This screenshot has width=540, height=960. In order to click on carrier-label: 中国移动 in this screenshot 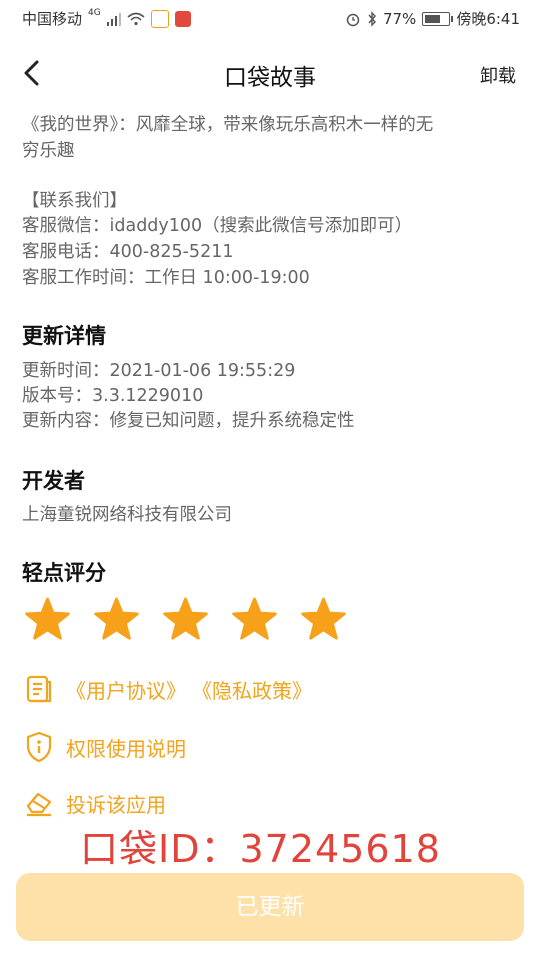, I will do `click(52, 19)`.